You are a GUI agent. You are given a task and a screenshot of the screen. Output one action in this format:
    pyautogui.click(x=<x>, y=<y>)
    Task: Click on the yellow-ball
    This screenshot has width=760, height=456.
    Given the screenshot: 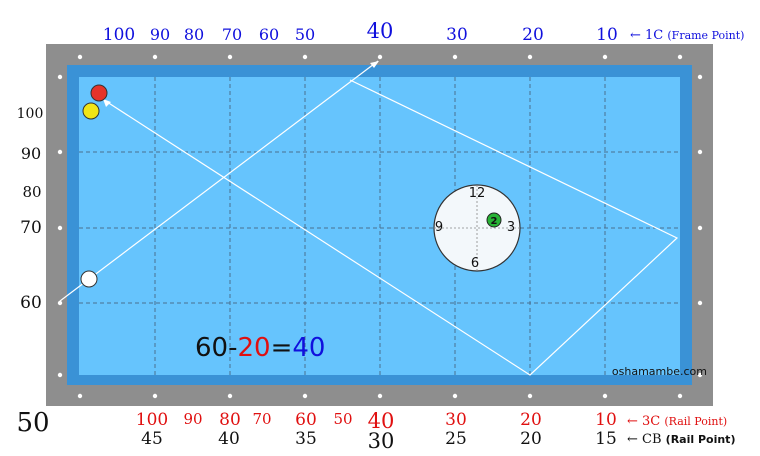 What is the action you would take?
    pyautogui.click(x=91, y=111)
    